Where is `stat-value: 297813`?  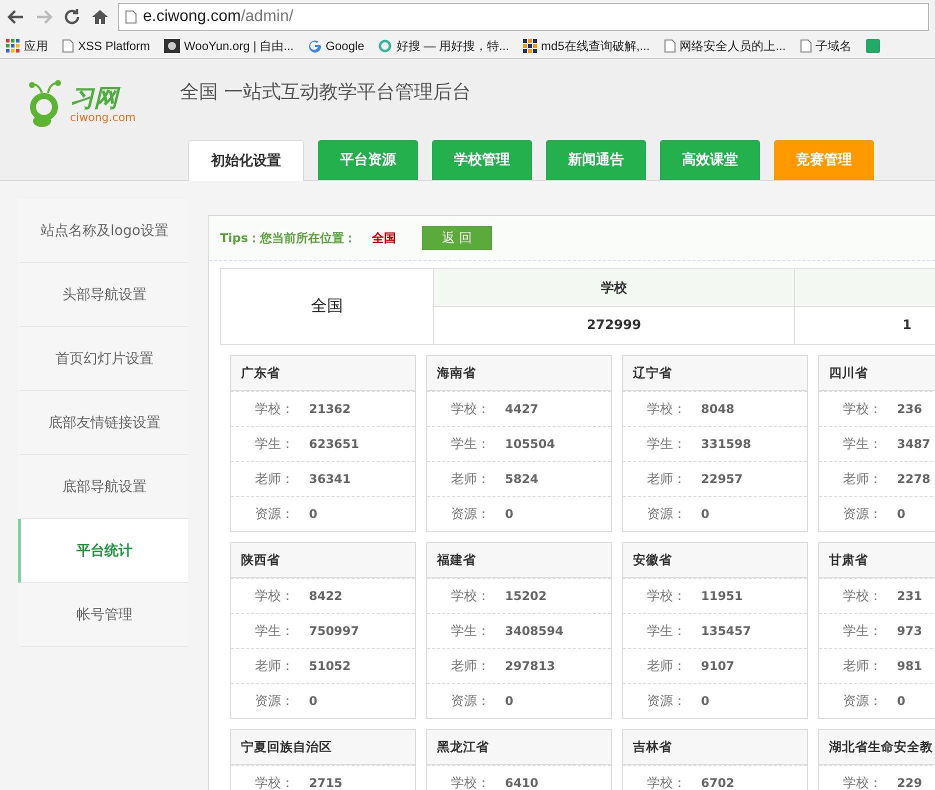
stat-value: 297813 is located at coordinates (530, 666).